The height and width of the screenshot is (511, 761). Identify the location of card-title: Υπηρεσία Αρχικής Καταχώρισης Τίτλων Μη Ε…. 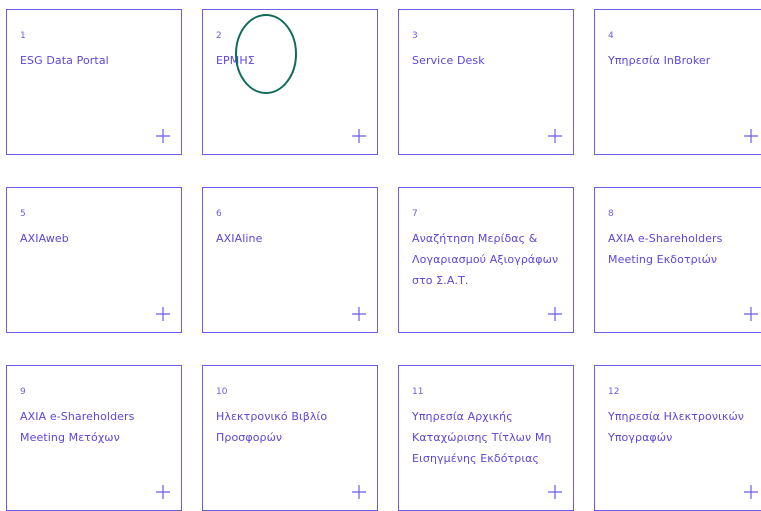
(482, 437).